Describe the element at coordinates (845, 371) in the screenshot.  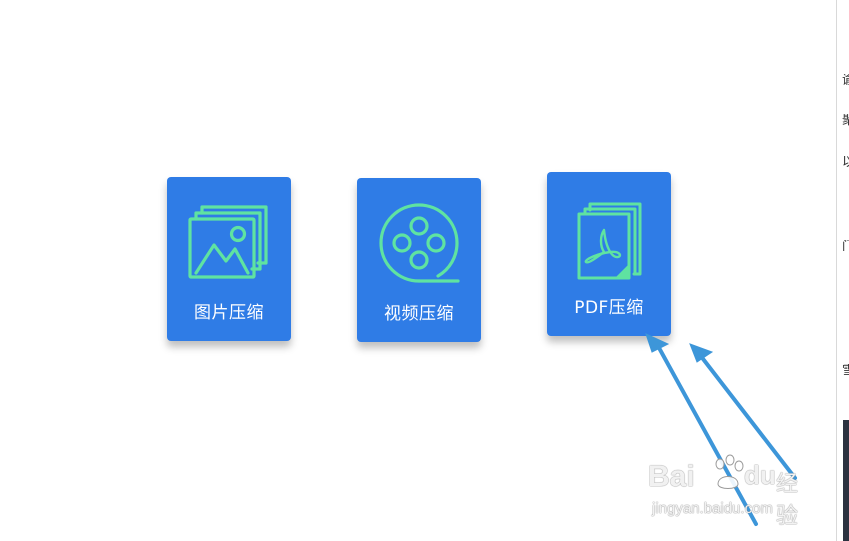
I see `edge-text-5: 雪` at that location.